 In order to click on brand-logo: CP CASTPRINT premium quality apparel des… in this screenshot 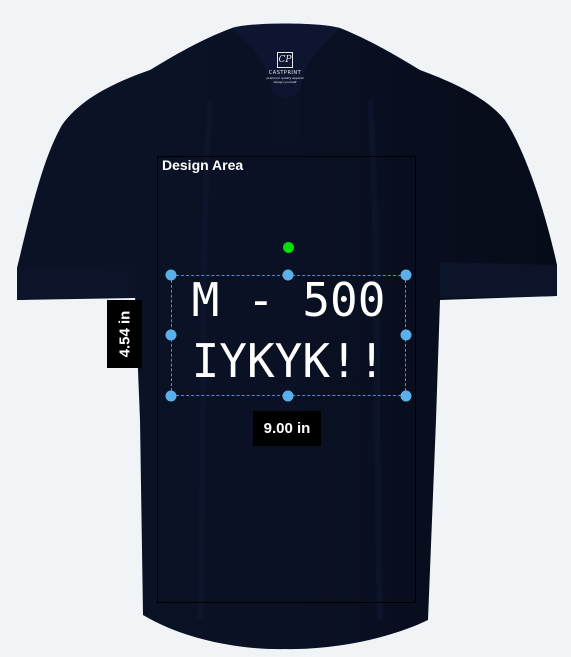, I will do `click(285, 74)`.